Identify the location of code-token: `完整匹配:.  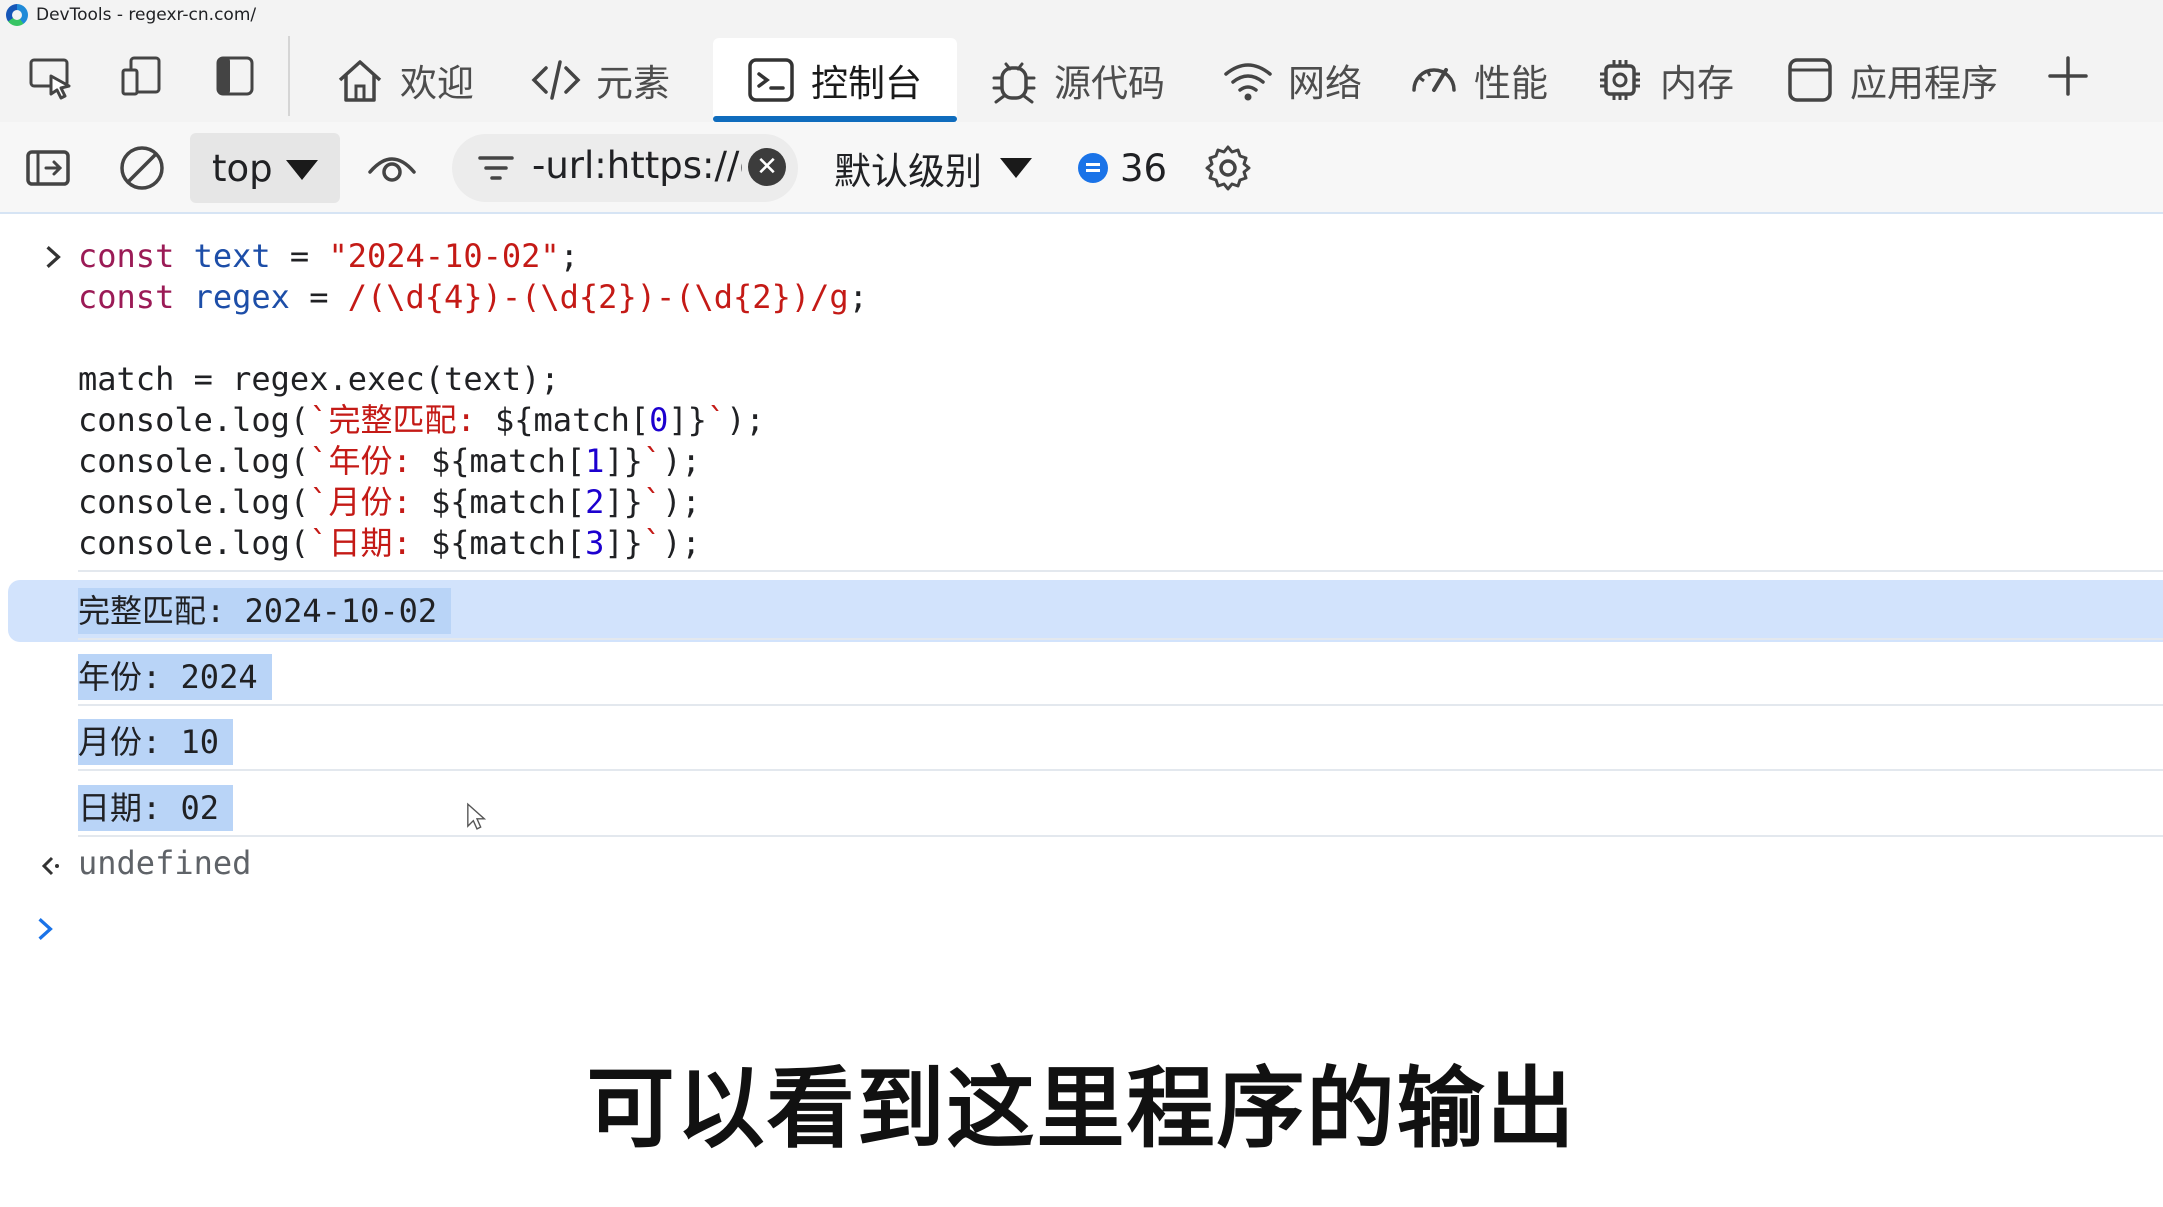
(402, 420).